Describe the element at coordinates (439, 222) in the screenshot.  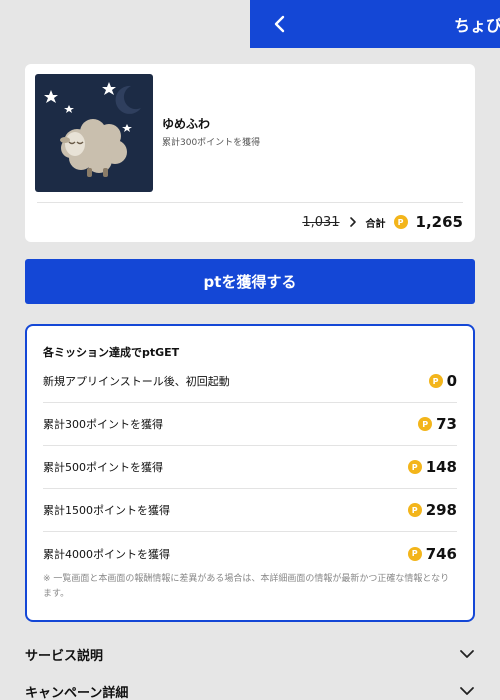
I see `total-points: 1,265` at that location.